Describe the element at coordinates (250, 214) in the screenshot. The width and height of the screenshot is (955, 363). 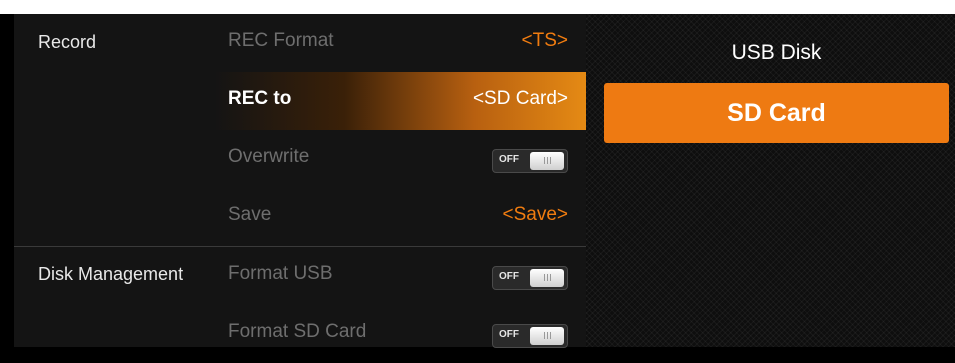
I see `save-label: Save` at that location.